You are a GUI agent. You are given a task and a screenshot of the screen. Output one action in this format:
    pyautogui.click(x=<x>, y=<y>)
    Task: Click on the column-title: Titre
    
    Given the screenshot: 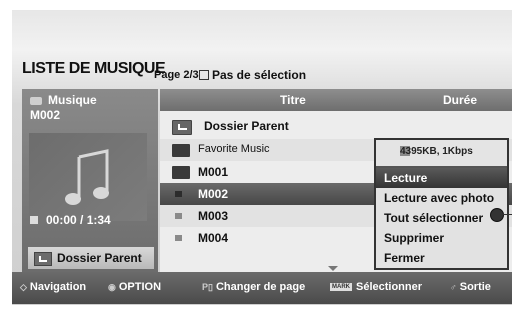 What is the action you would take?
    pyautogui.click(x=293, y=100)
    